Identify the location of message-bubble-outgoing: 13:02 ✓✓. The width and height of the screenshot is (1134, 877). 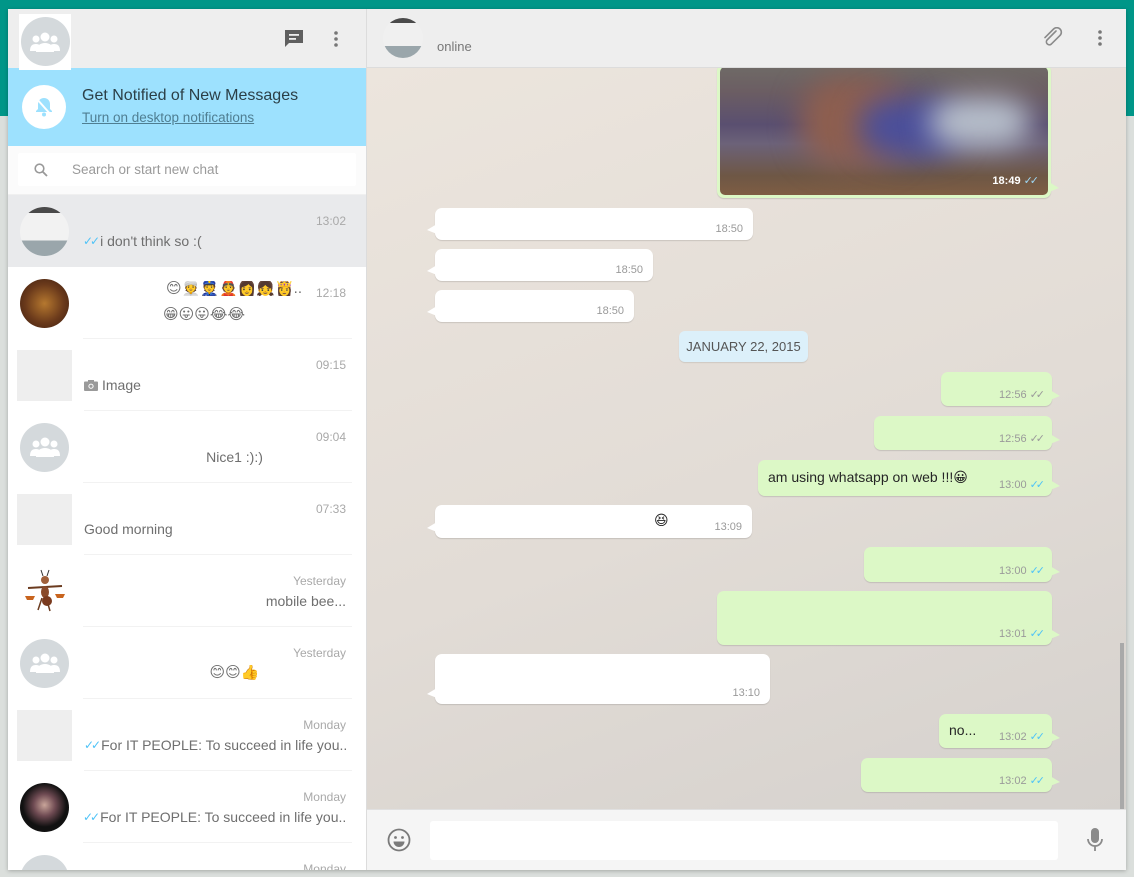
(960, 775).